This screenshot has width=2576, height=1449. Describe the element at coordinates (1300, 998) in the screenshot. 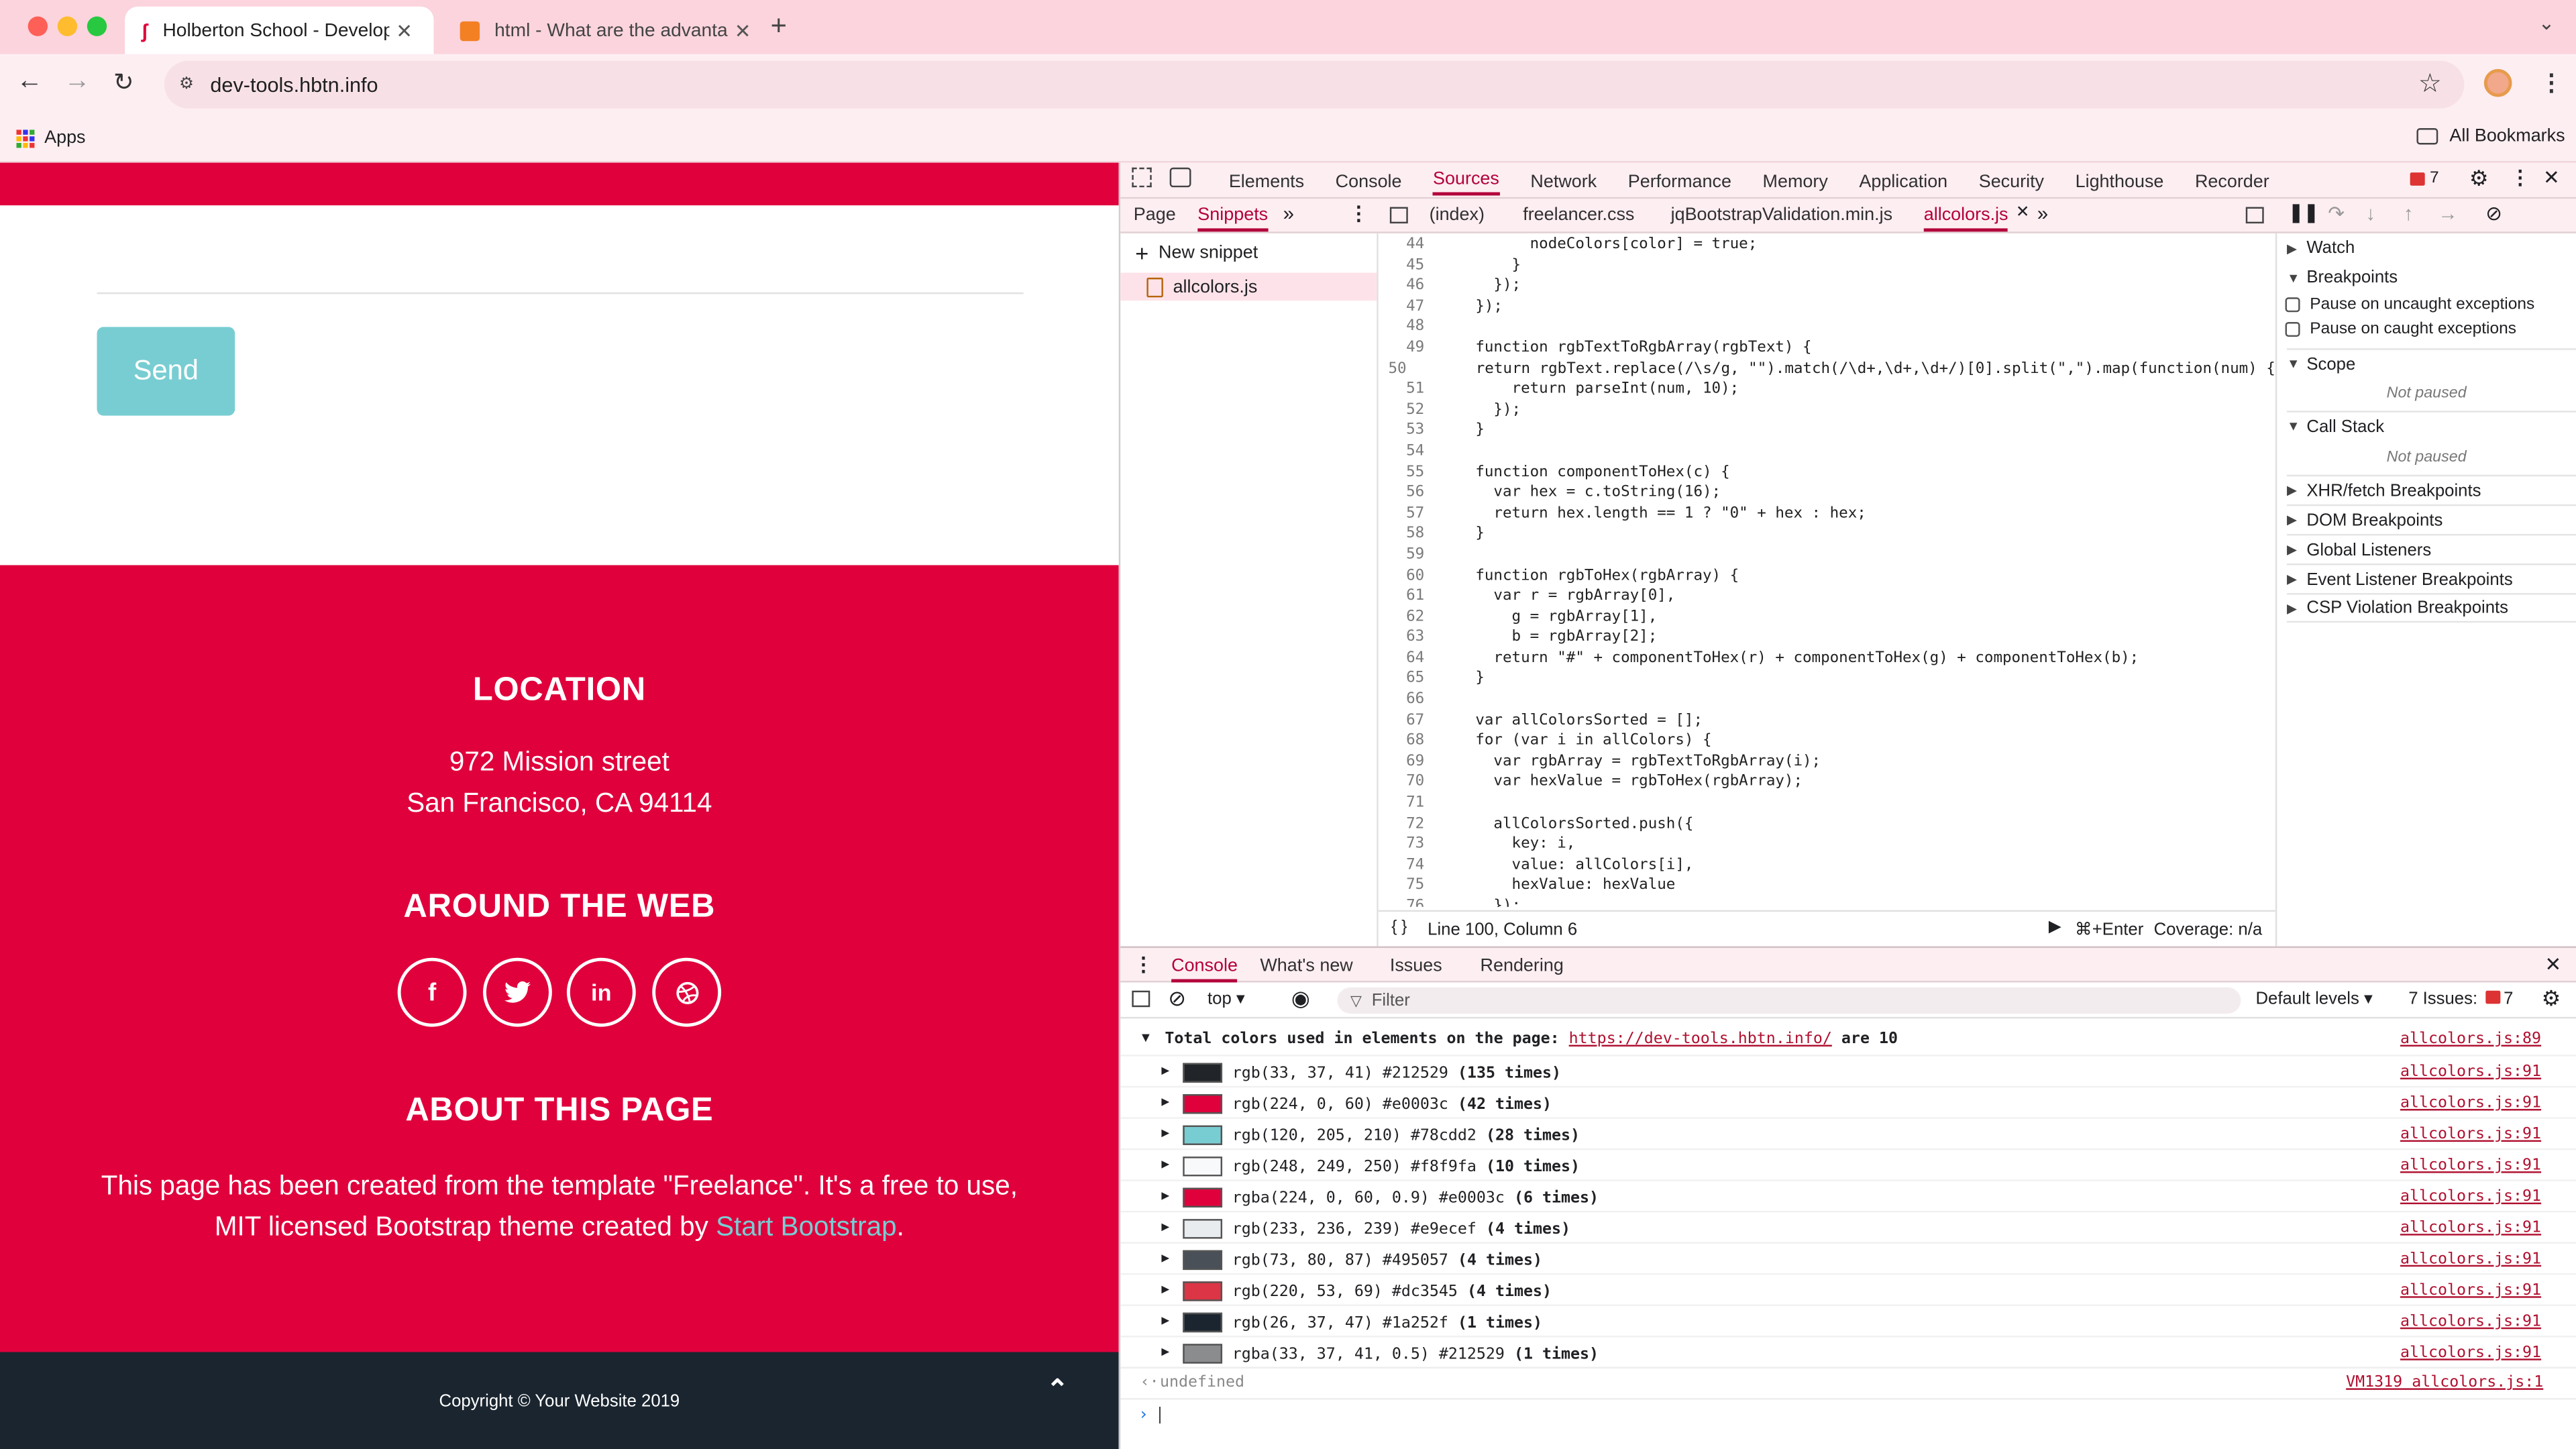

I see `live-expression-eye-icon: ◉` at that location.